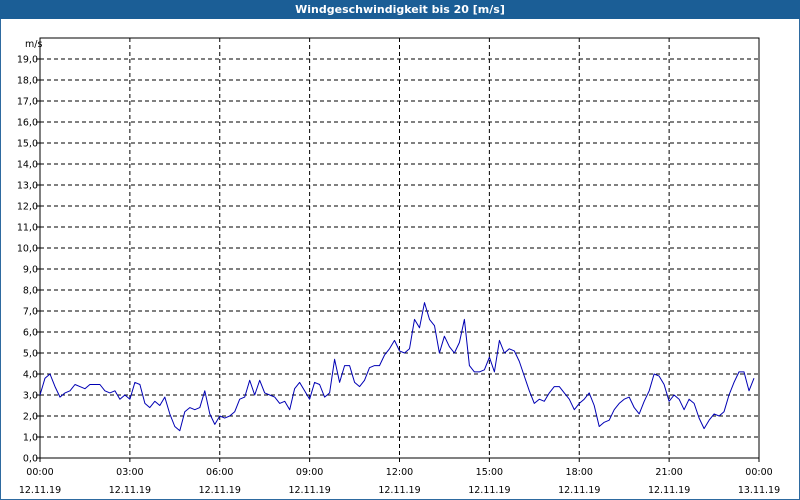  Describe the element at coordinates (30, 354) in the screenshot. I see `y-tick-label: 5,0` at that location.